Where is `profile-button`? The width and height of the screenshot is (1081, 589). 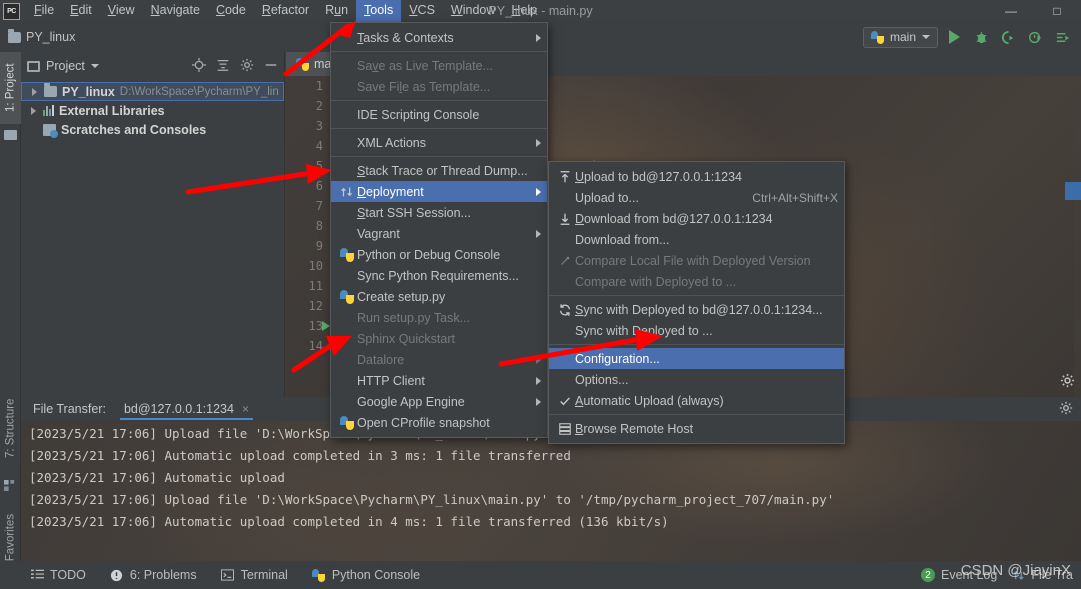
profile-button is located at coordinates (1035, 37).